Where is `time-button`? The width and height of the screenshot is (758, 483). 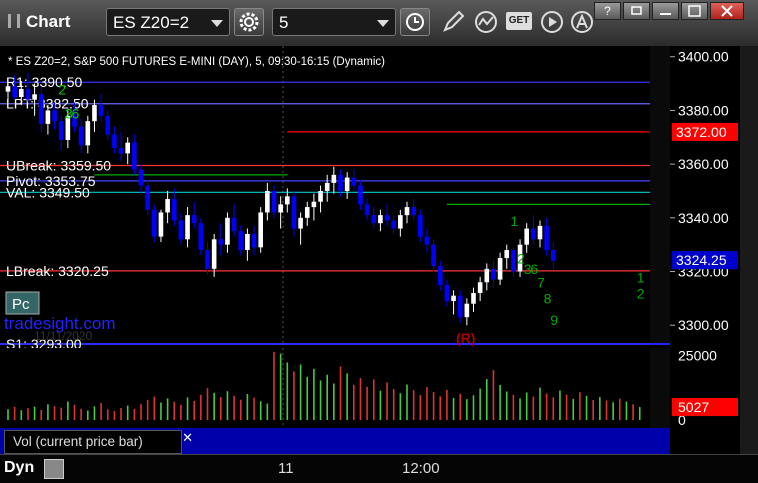 time-button is located at coordinates (415, 22).